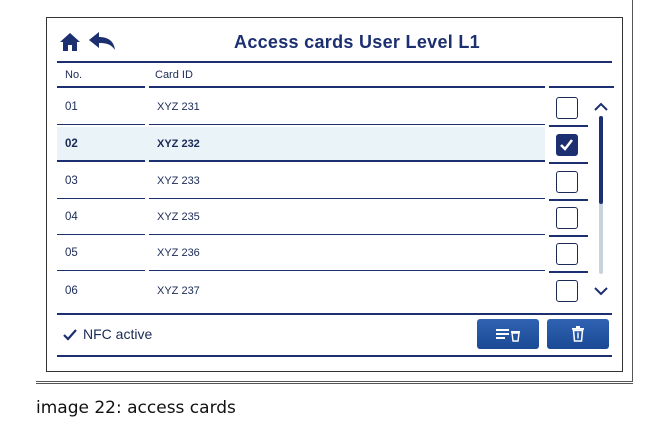  I want to click on home-icon, so click(70, 44).